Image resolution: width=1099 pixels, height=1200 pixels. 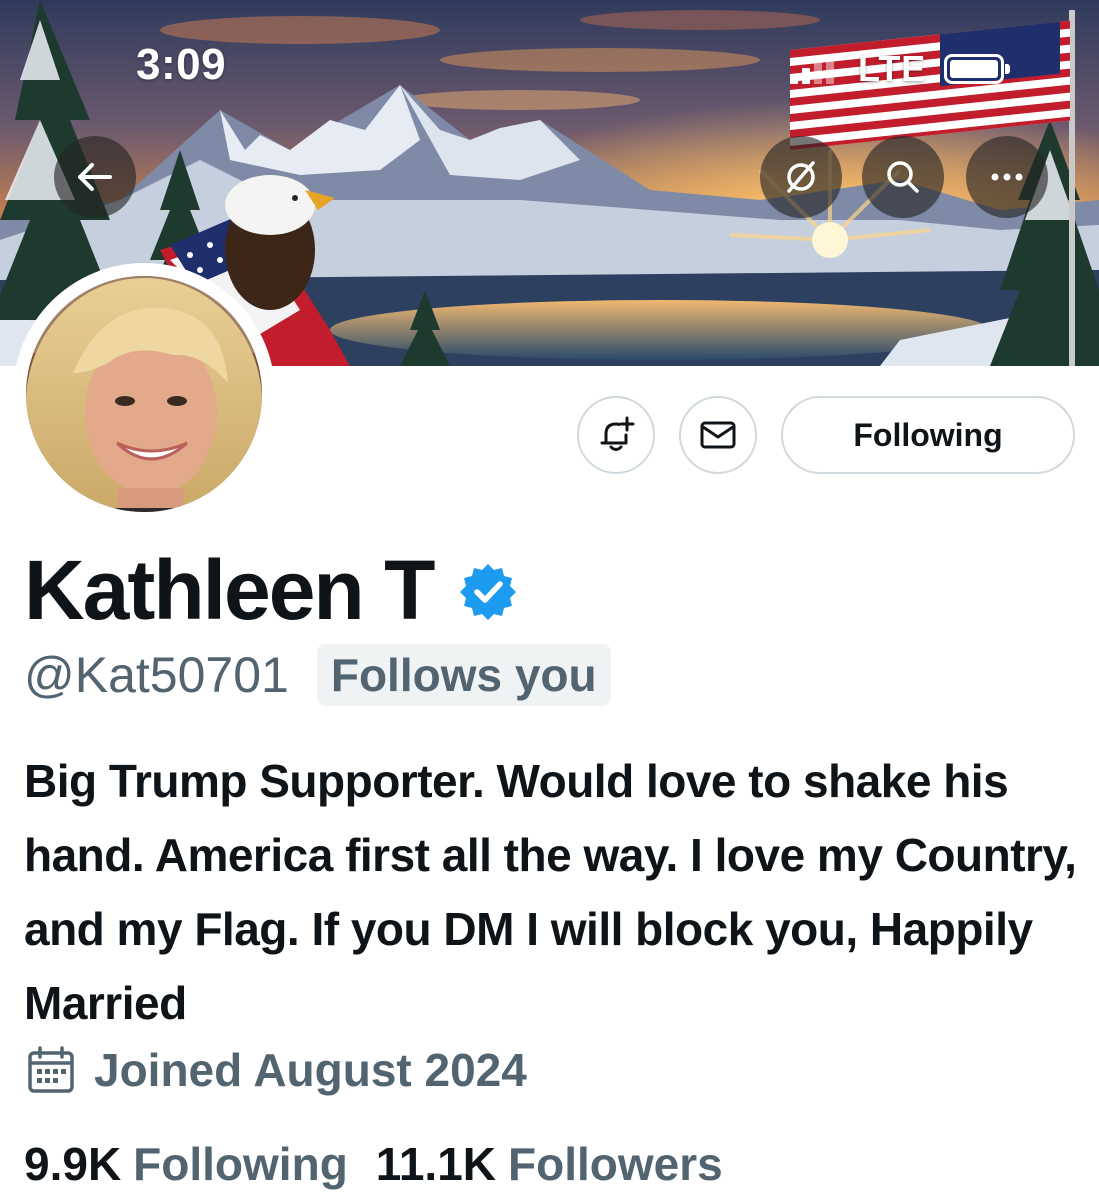 I want to click on following-button: Following, so click(x=928, y=435).